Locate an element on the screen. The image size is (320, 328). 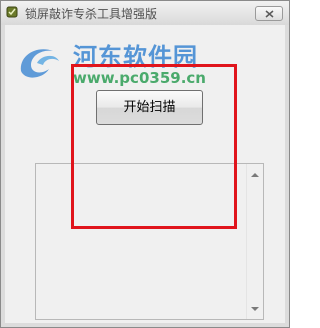
swirl-logo-icon is located at coordinates (39, 63).